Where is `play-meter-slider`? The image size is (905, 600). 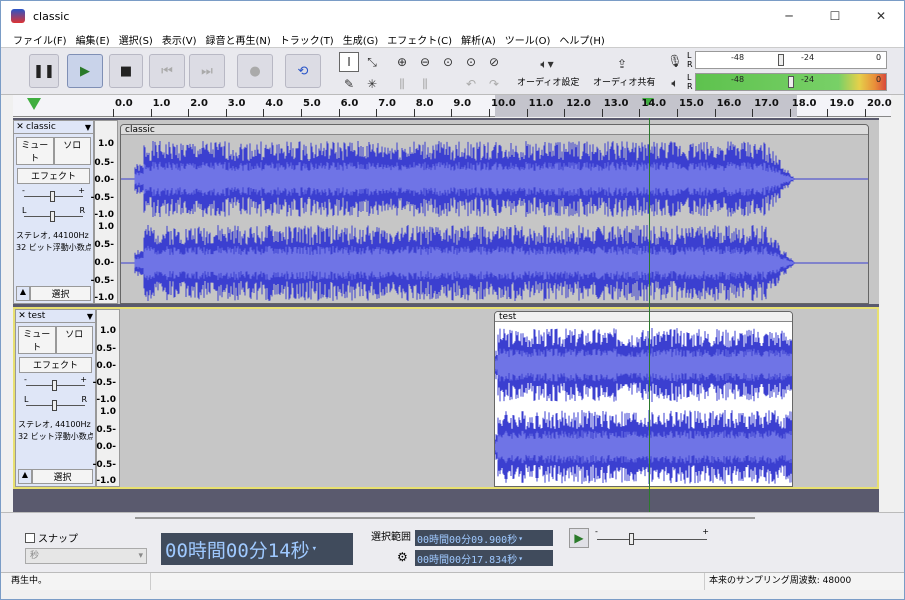 play-meter-slider is located at coordinates (791, 82).